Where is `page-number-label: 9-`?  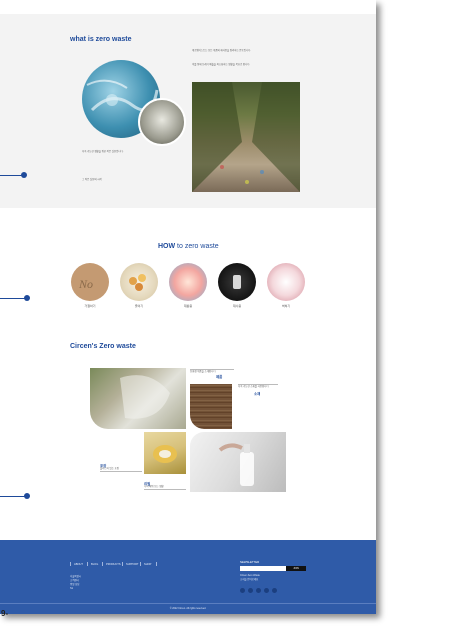
page-number-label: 9- is located at coordinates (5, 613).